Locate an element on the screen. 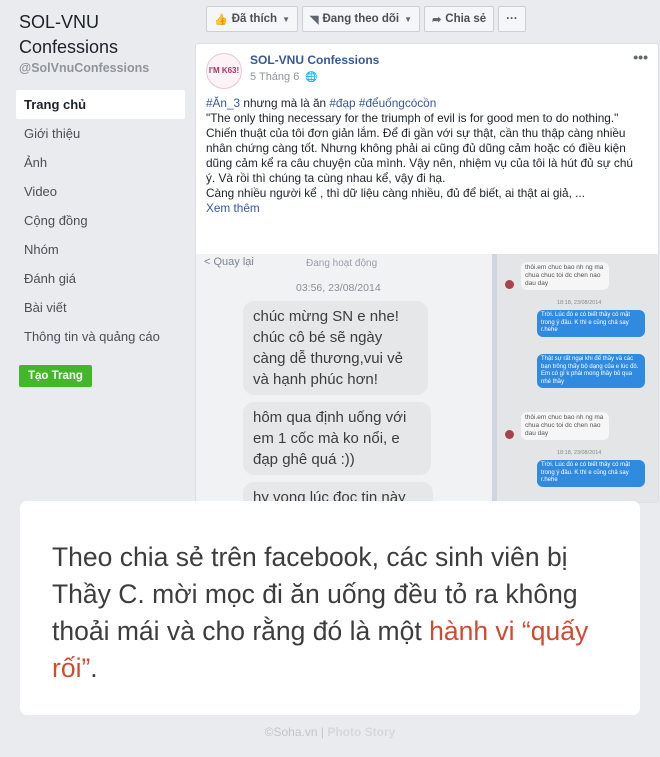 The width and height of the screenshot is (660, 757). credit-source: ©Soha.vn is located at coordinates (291, 732).